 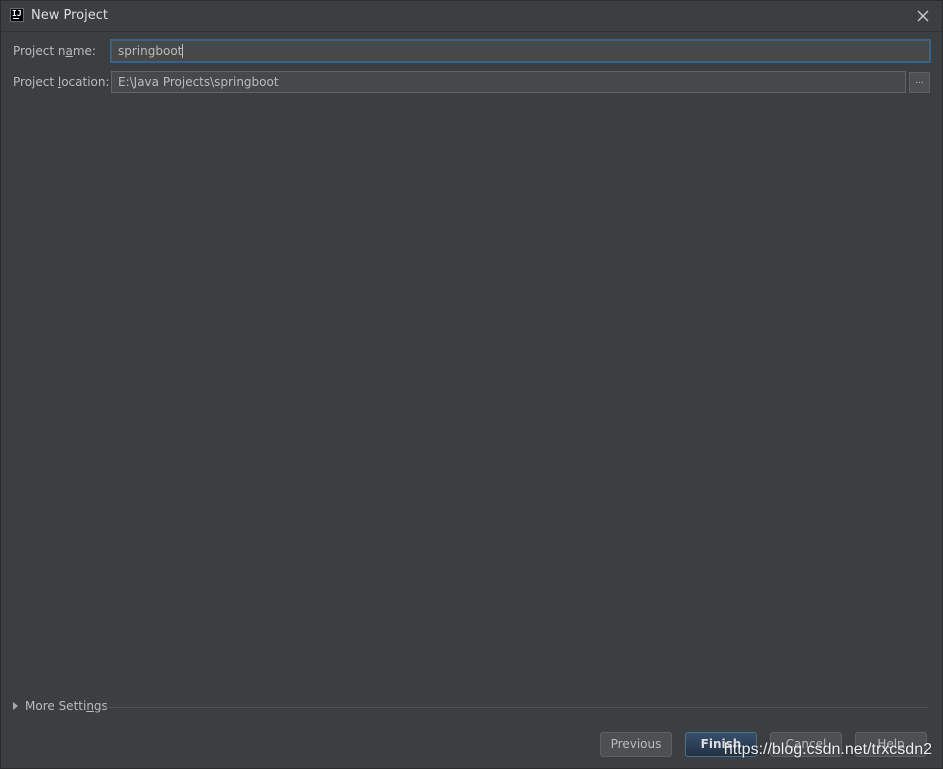 I want to click on project-name-label-part: me:, so click(x=84, y=51).